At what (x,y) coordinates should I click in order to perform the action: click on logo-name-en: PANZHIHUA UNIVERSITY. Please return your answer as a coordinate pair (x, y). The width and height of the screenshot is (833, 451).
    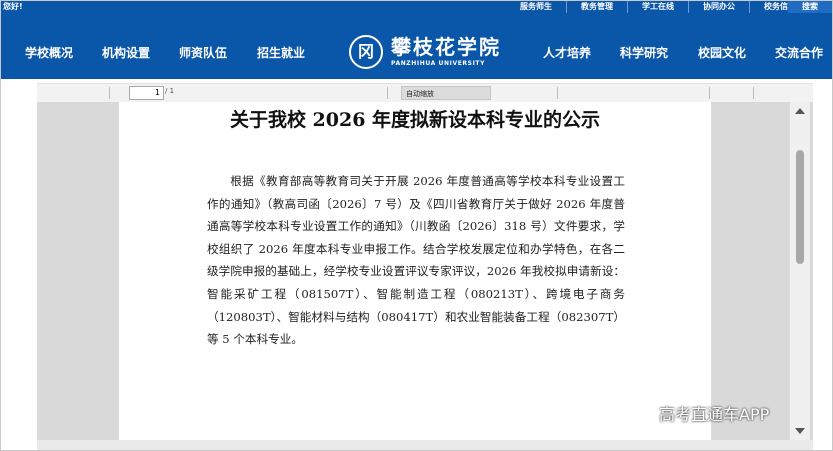
    Looking at the image, I should click on (438, 63).